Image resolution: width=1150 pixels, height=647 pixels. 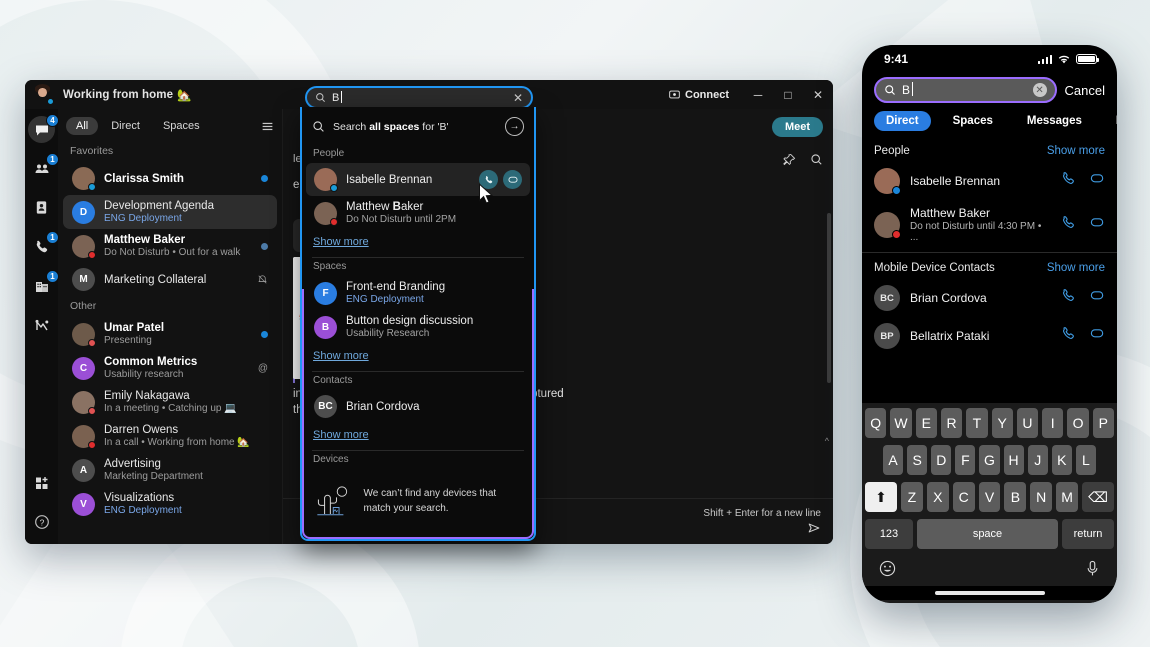 What do you see at coordinates (902, 121) in the screenshot?
I see `phone-tab-direct: Direct` at bounding box center [902, 121].